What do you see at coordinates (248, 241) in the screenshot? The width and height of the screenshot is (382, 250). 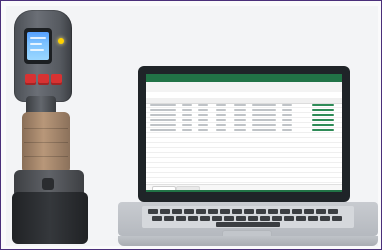 I see `laptop-front-edge` at bounding box center [248, 241].